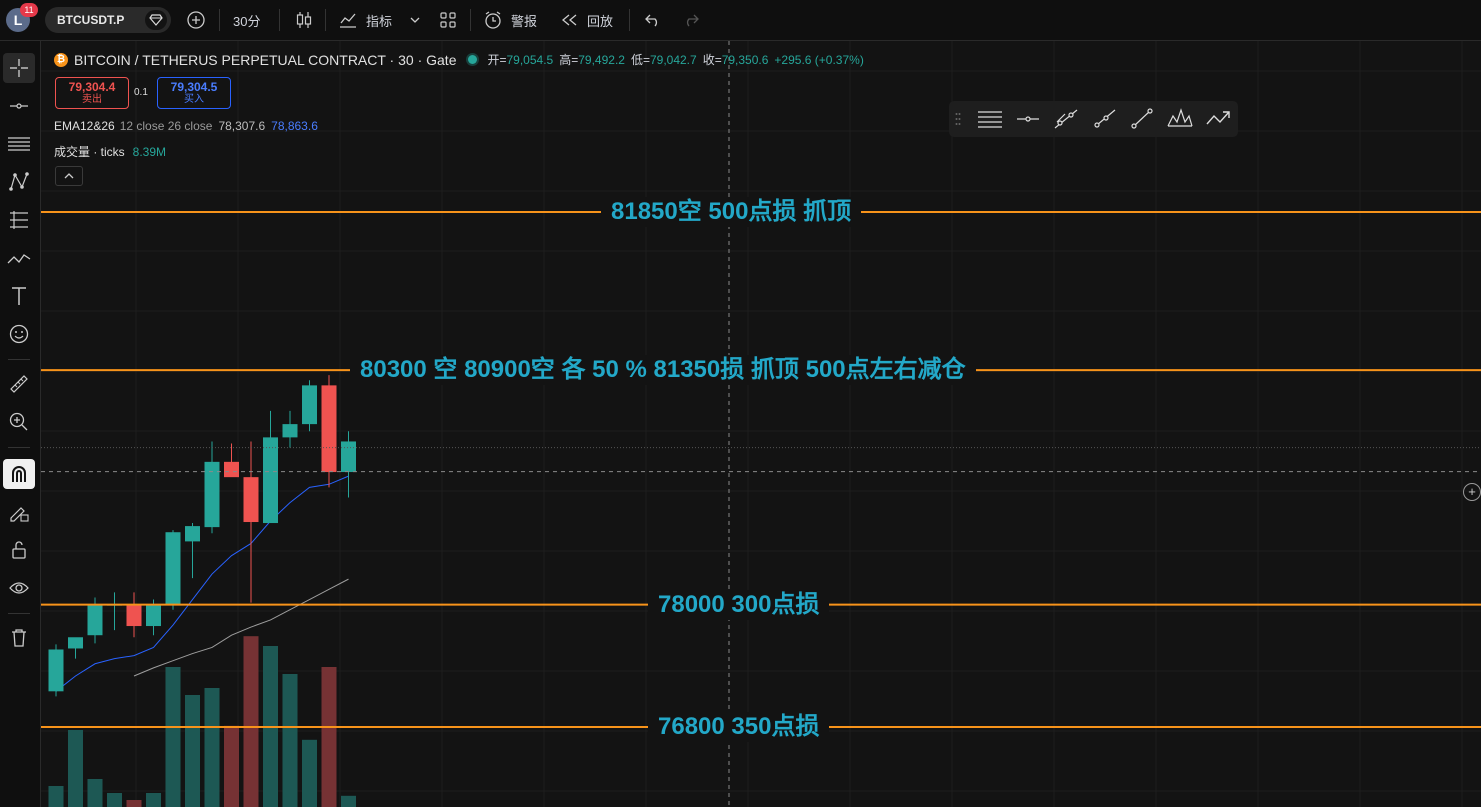 Image resolution: width=1481 pixels, height=807 pixels. Describe the element at coordinates (510, 20) in the screenshot. I see `alert-button: 警报` at that location.